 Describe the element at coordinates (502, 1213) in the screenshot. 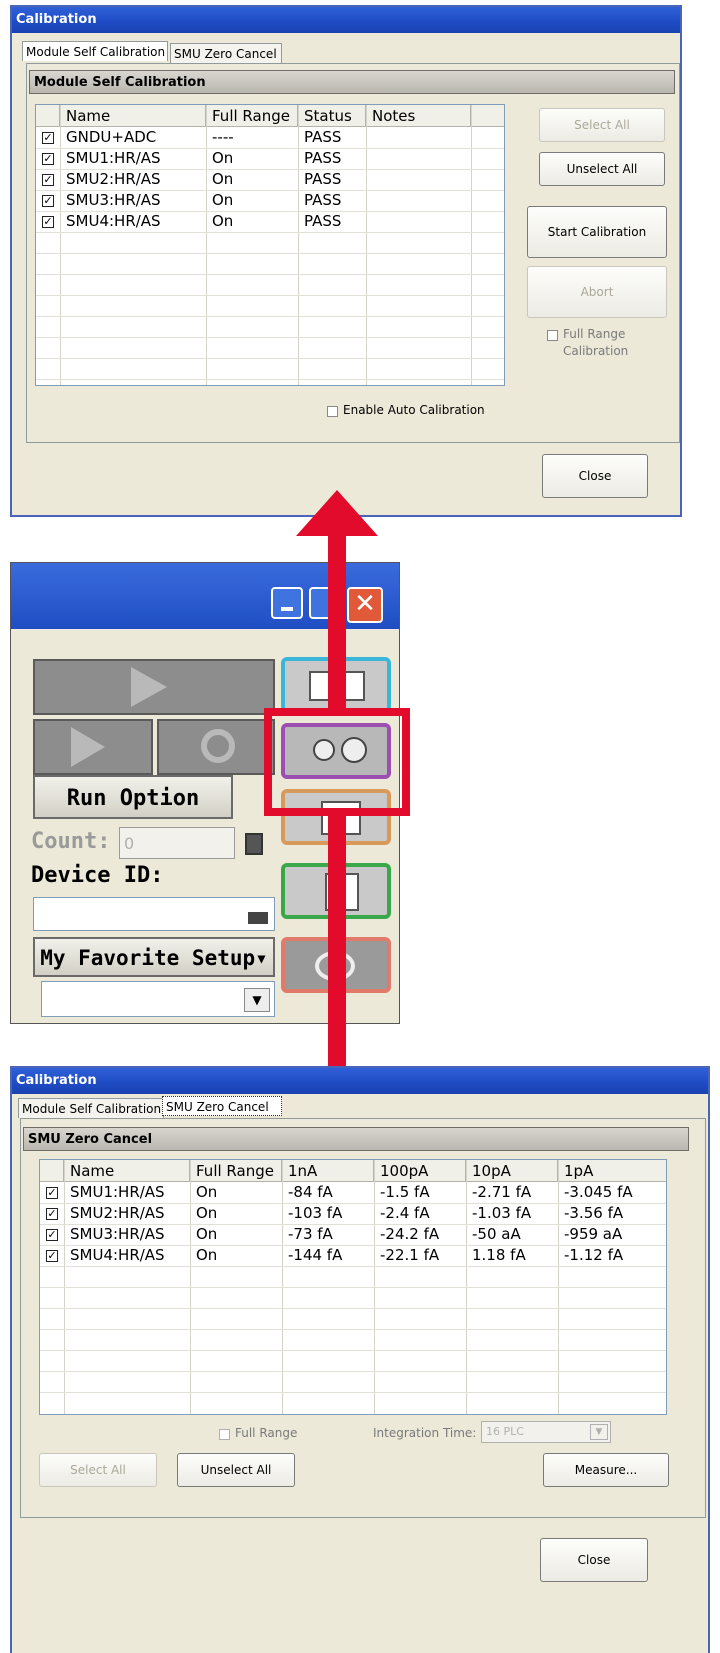

I see `table-cell-10pa: -1.03 fA` at that location.